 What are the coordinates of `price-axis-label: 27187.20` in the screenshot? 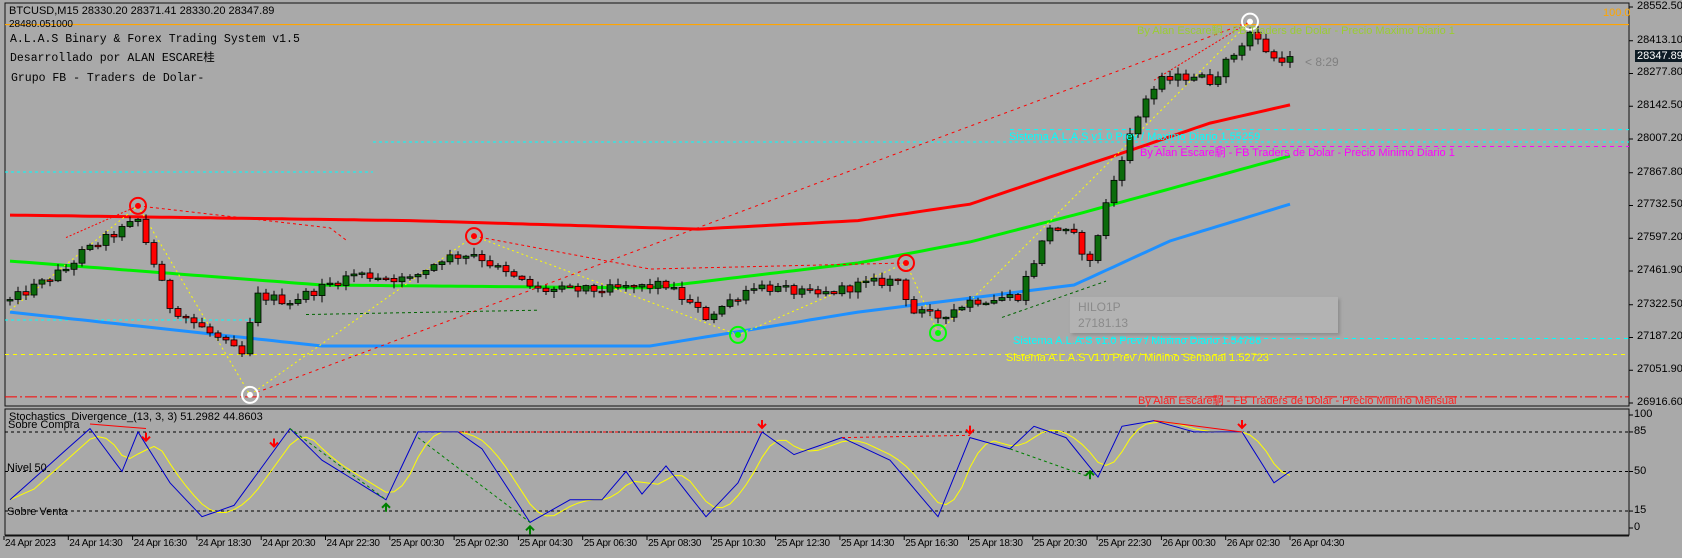 It's located at (1659, 336).